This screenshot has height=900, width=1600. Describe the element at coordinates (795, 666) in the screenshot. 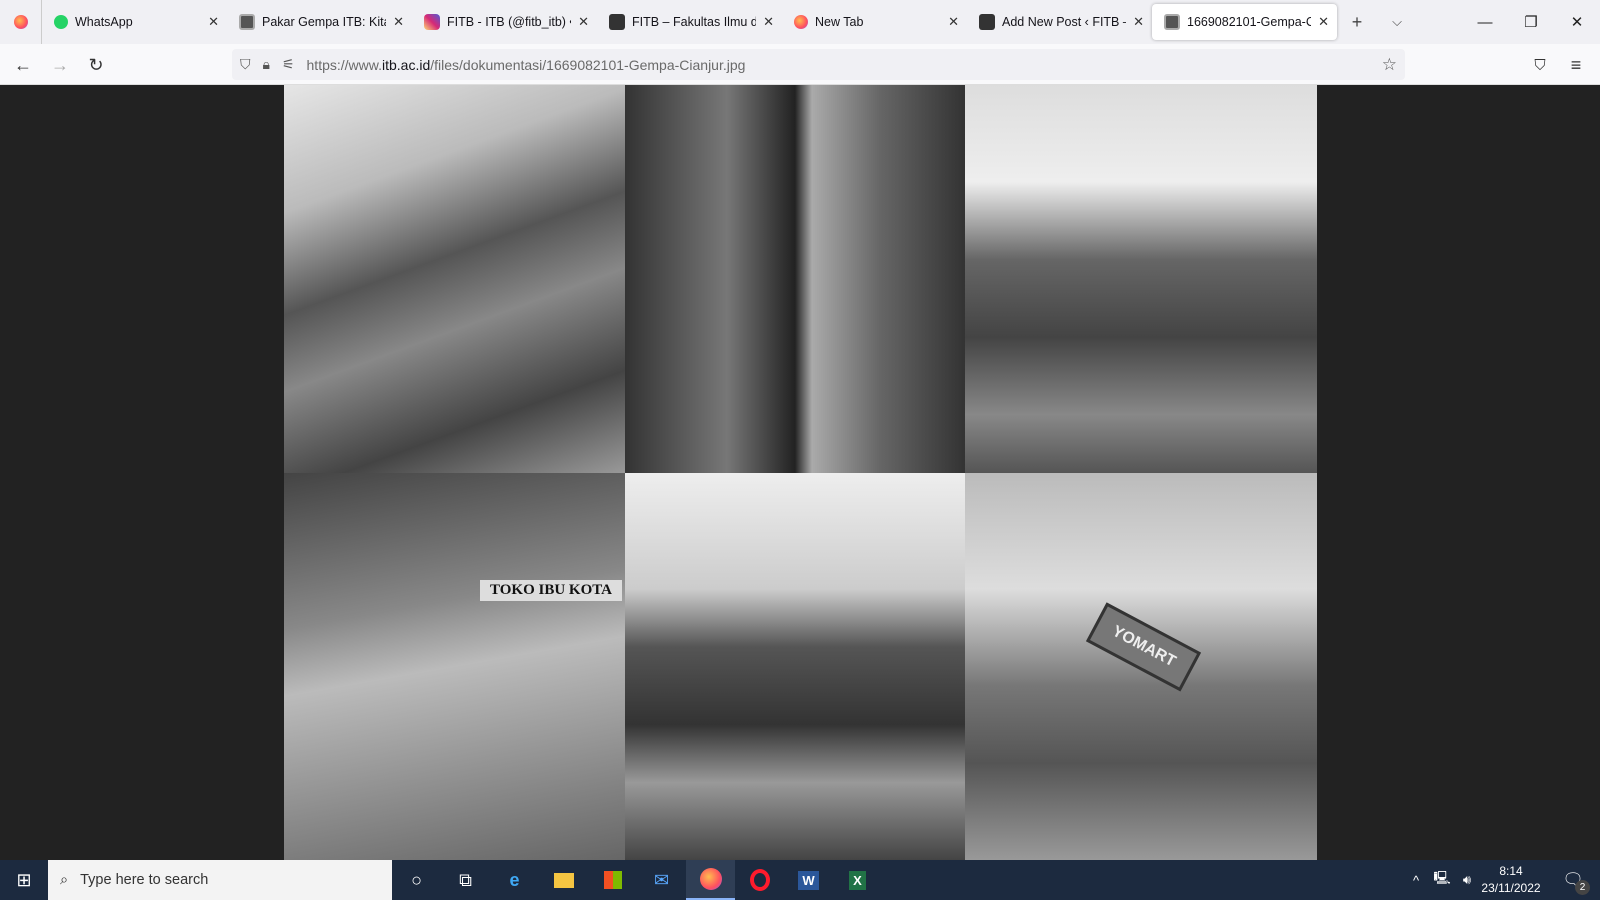

I see `photo-toko-ibu-kota` at that location.